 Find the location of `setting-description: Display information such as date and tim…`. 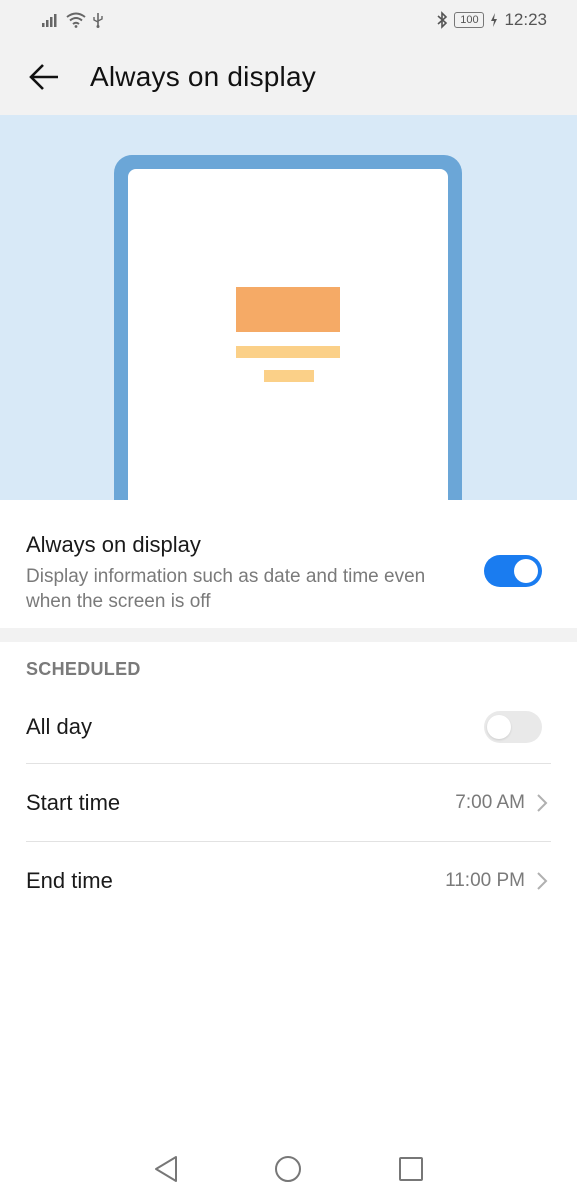

setting-description: Display information such as date and tim… is located at coordinates (226, 589).